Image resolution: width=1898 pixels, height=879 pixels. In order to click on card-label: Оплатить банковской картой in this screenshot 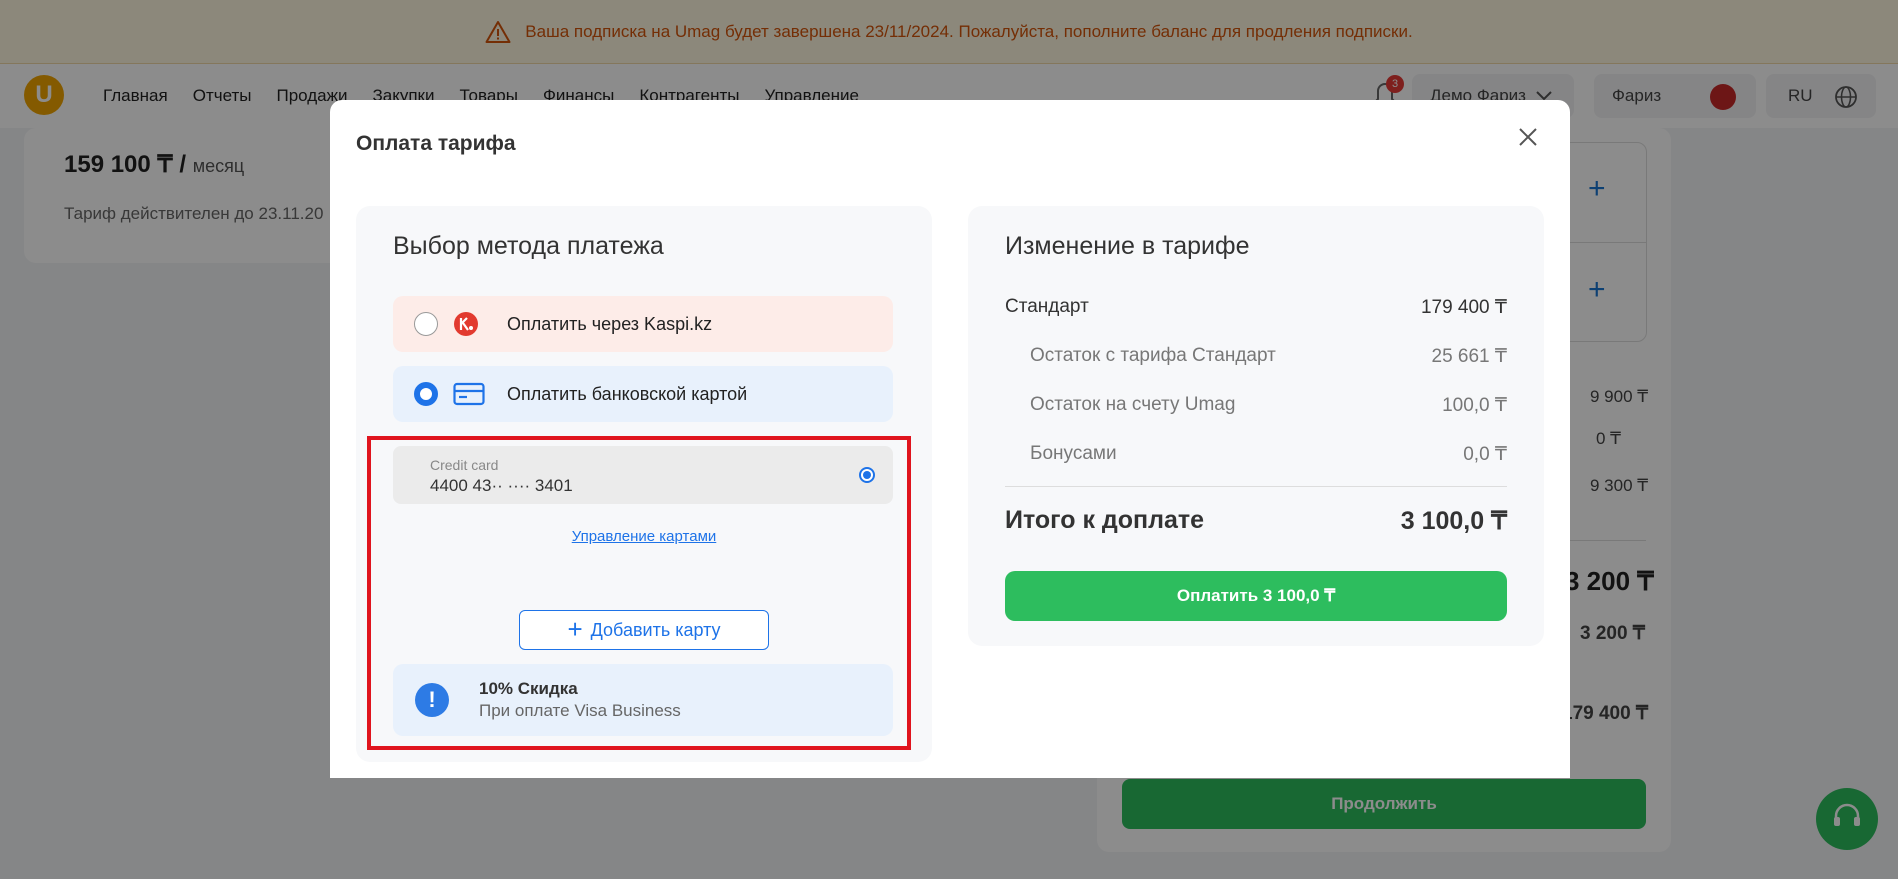, I will do `click(627, 393)`.